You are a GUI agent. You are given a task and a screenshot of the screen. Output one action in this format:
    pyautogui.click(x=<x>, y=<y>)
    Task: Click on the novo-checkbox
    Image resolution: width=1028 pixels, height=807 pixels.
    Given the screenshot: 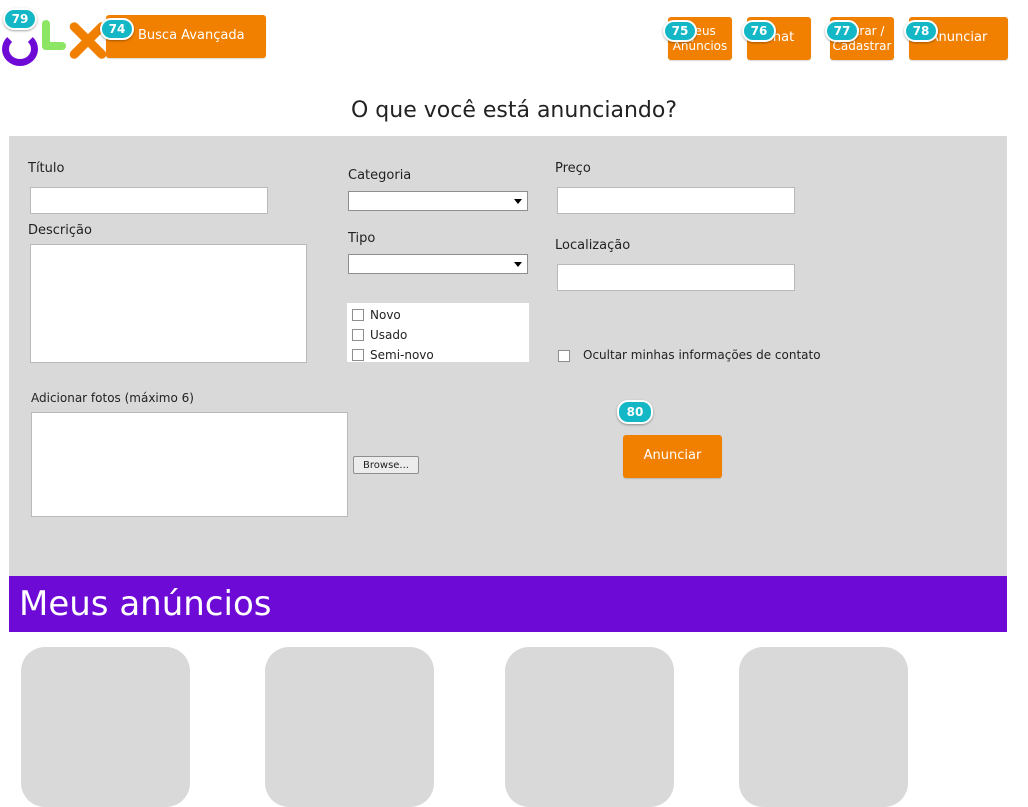 What is the action you would take?
    pyautogui.click(x=358, y=315)
    